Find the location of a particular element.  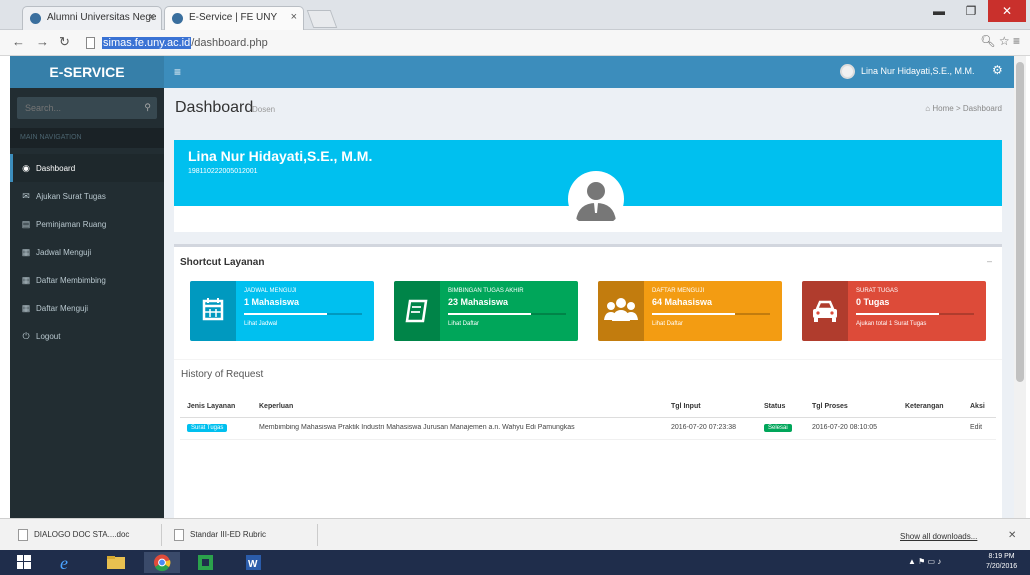

url-field: simas.fe.uny.ac.id/dashboard.php is located at coordinates (512, 43).